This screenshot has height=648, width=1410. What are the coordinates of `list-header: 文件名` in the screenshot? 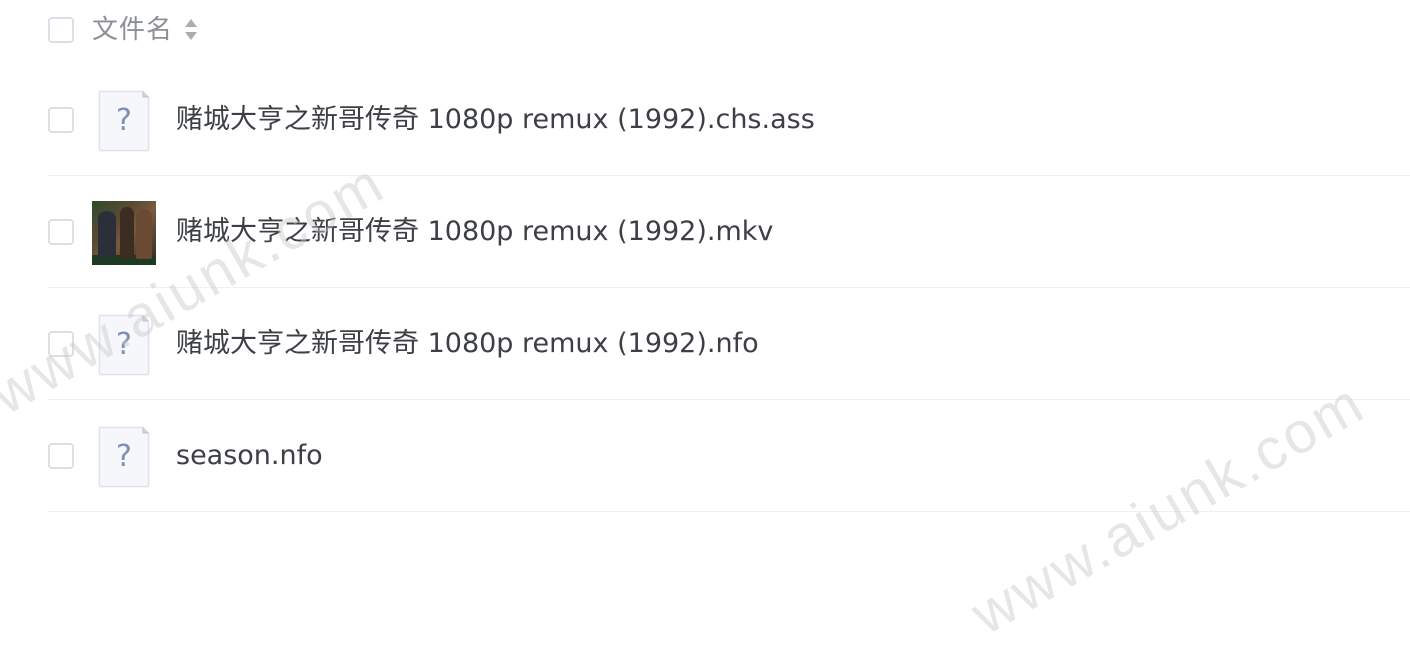 It's located at (705, 31).